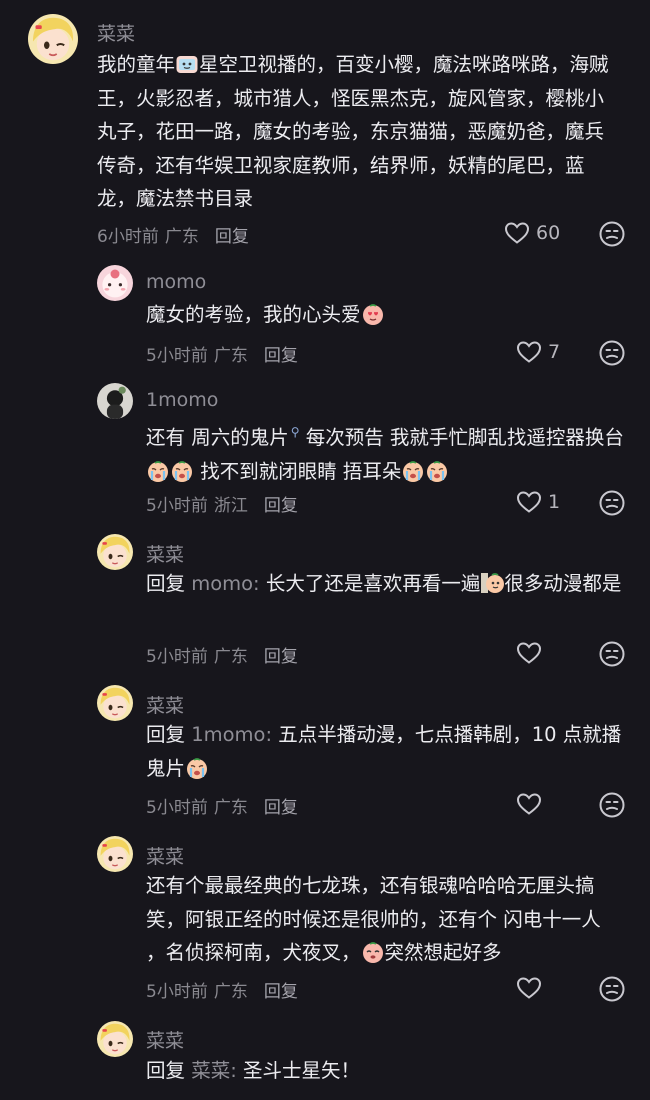 The image size is (650, 1100). I want to click on like-count: 7, so click(554, 352).